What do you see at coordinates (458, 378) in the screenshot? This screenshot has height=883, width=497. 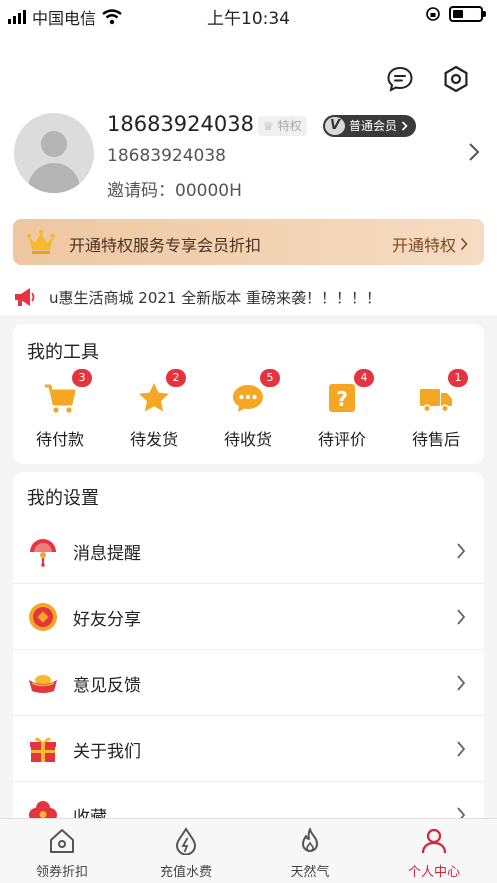 I see `tool-badge: 1` at bounding box center [458, 378].